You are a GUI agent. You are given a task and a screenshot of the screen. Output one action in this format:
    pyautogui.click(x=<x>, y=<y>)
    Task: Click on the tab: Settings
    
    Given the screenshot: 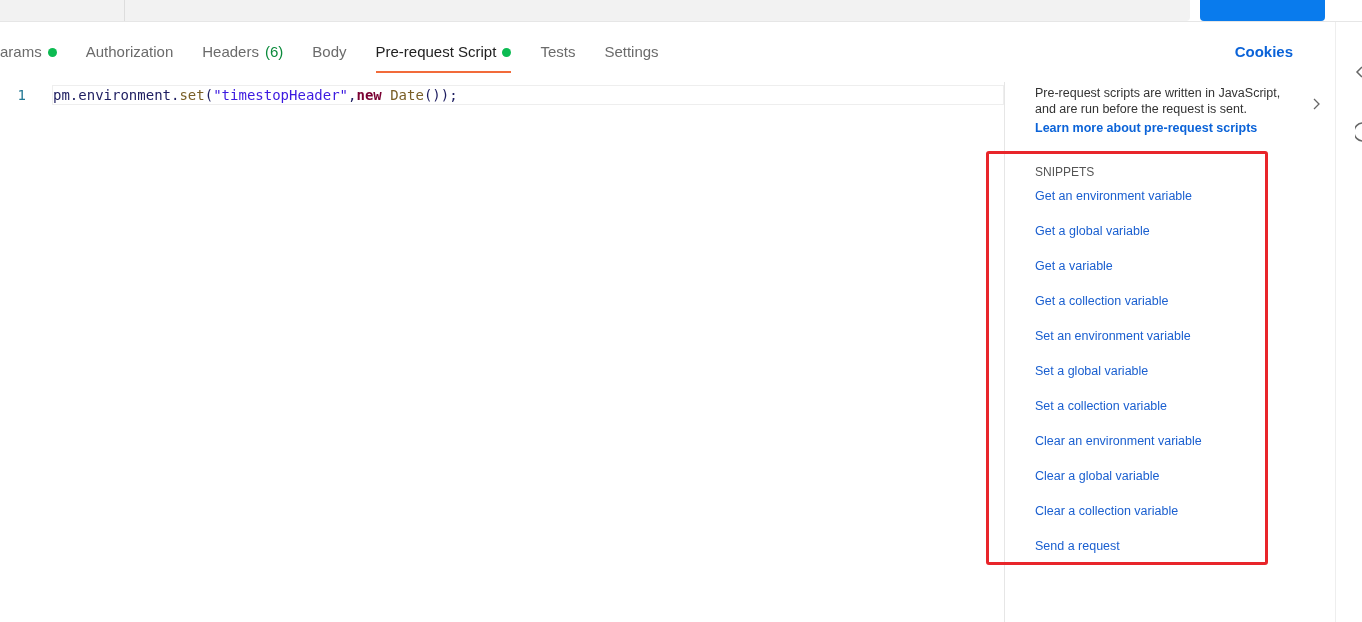 What is the action you would take?
    pyautogui.click(x=631, y=52)
    